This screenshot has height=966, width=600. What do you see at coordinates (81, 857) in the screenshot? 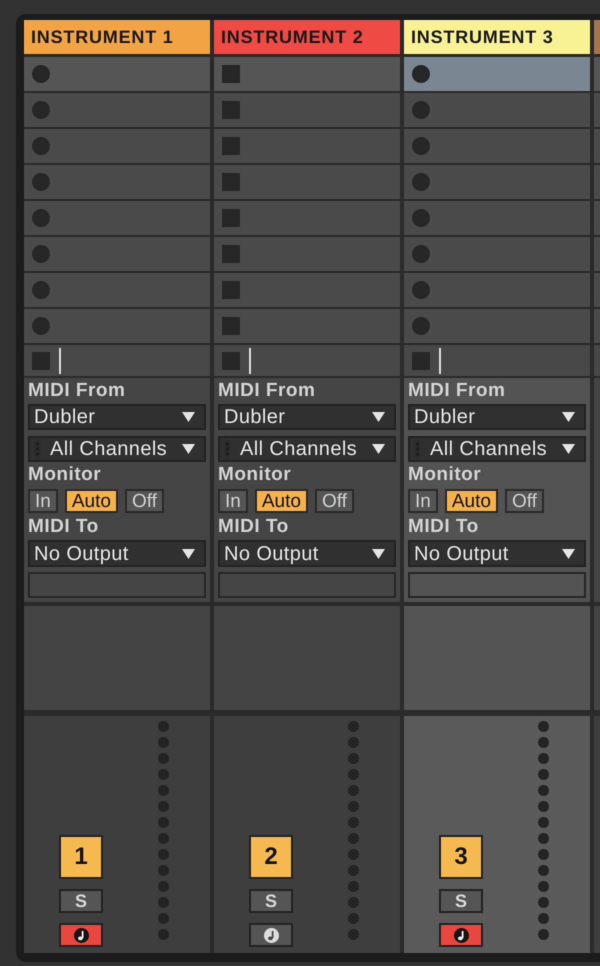
I see `track-number-button: 1` at bounding box center [81, 857].